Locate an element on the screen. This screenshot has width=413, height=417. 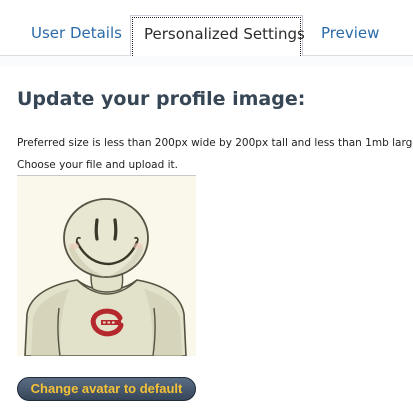
default-avatar-icon is located at coordinates (105, 277).